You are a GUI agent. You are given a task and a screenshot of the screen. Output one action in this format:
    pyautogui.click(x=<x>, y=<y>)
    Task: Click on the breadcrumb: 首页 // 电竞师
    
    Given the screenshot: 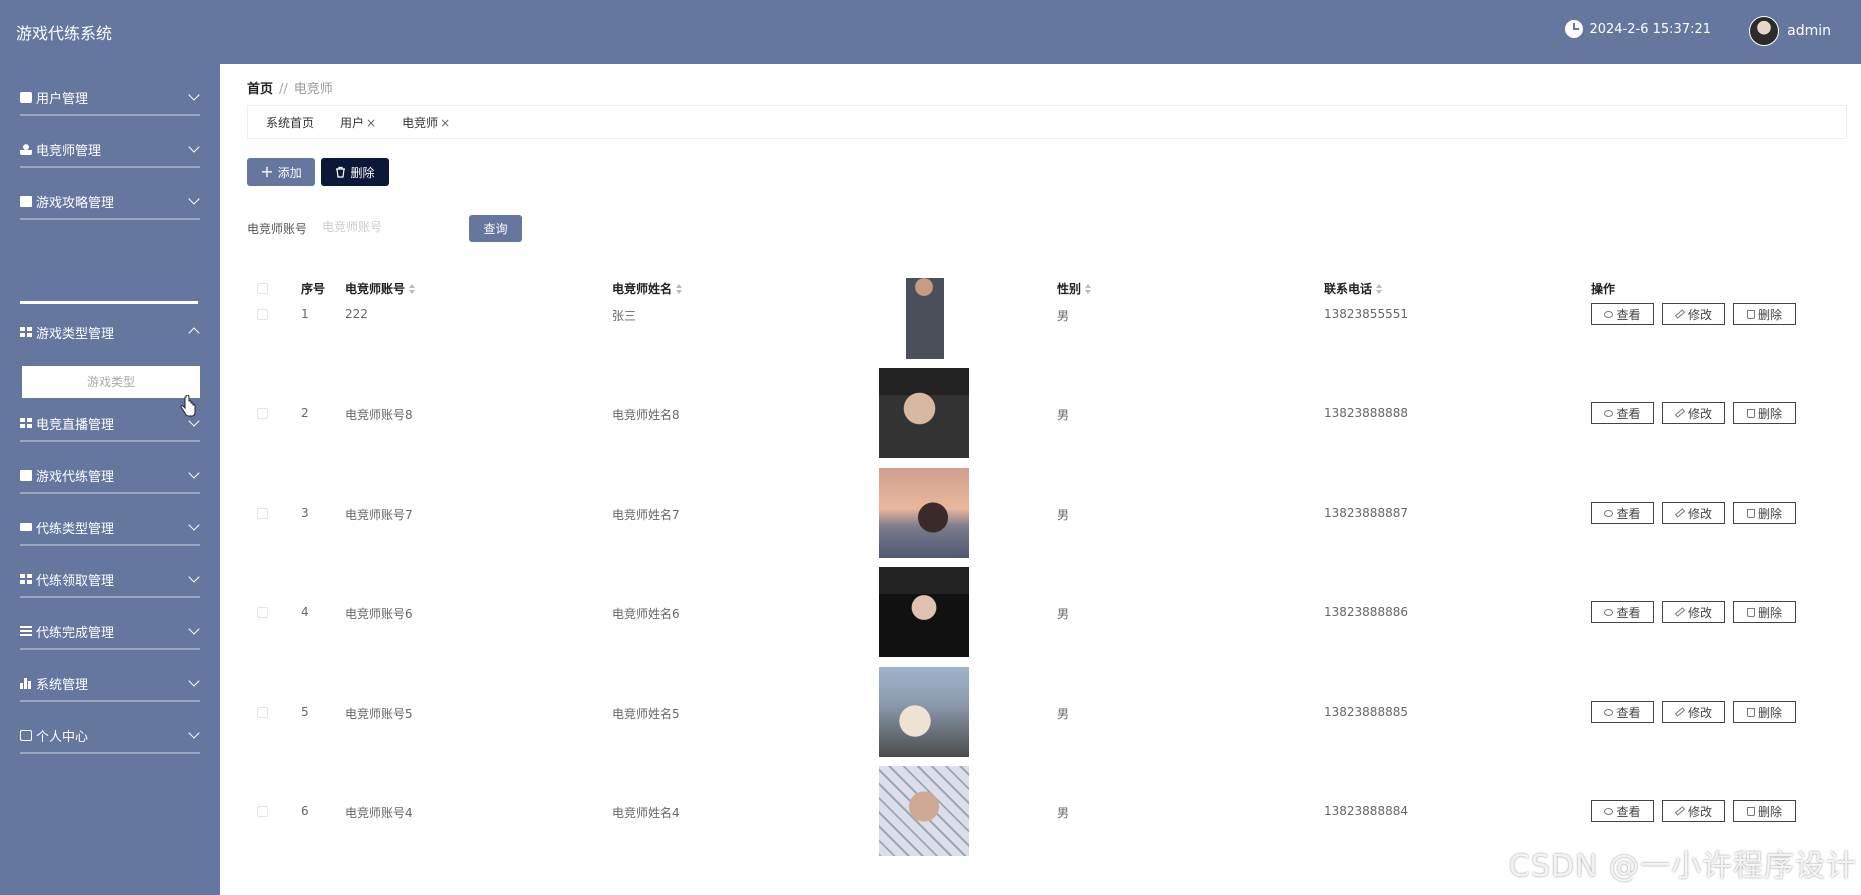 What is the action you would take?
    pyautogui.click(x=290, y=87)
    